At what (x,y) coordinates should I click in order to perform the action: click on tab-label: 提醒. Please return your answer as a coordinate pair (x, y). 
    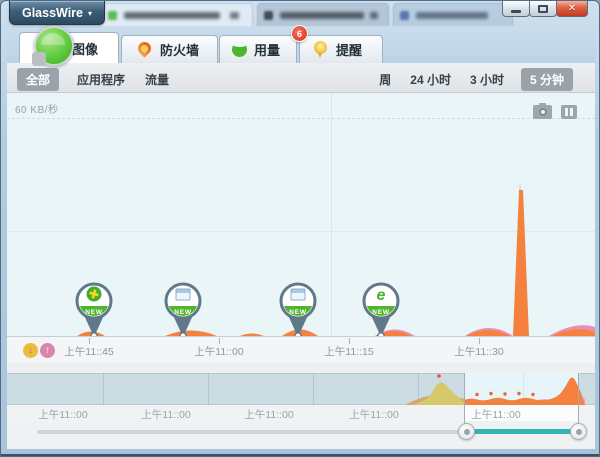
    Looking at the image, I should click on (349, 50).